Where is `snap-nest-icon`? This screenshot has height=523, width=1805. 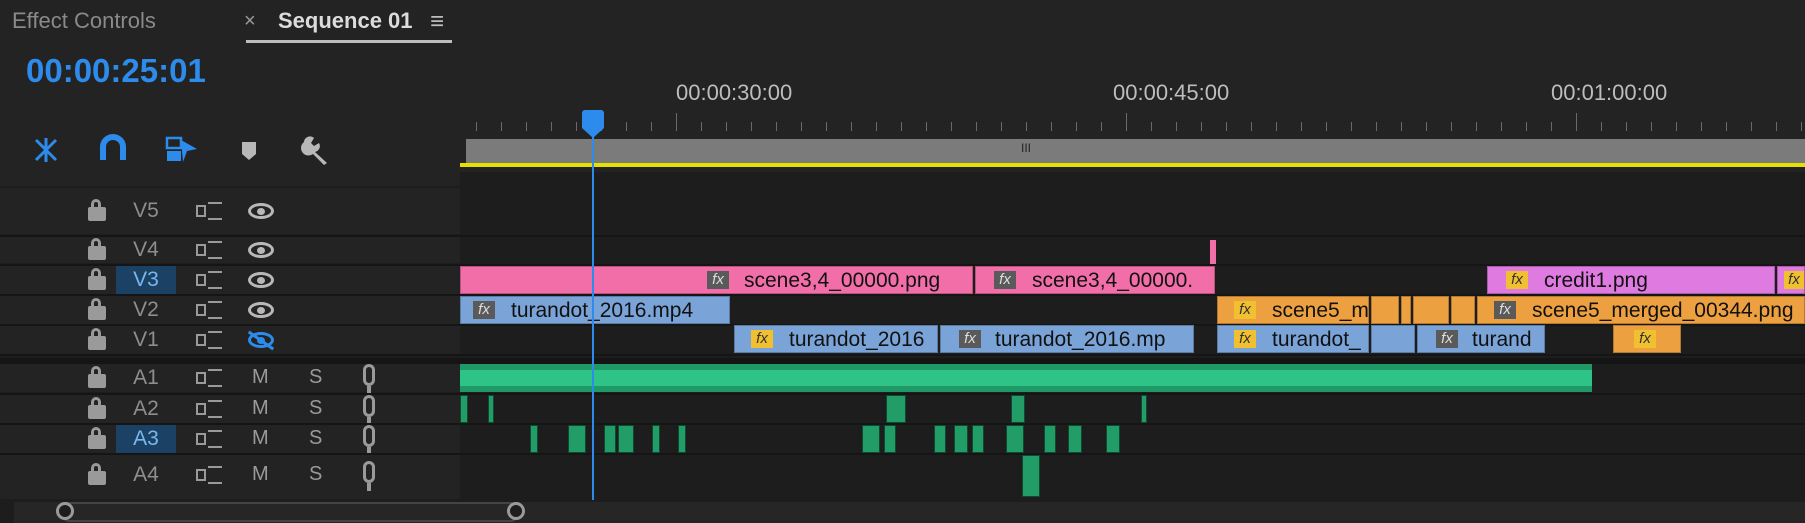 snap-nest-icon is located at coordinates (45, 149).